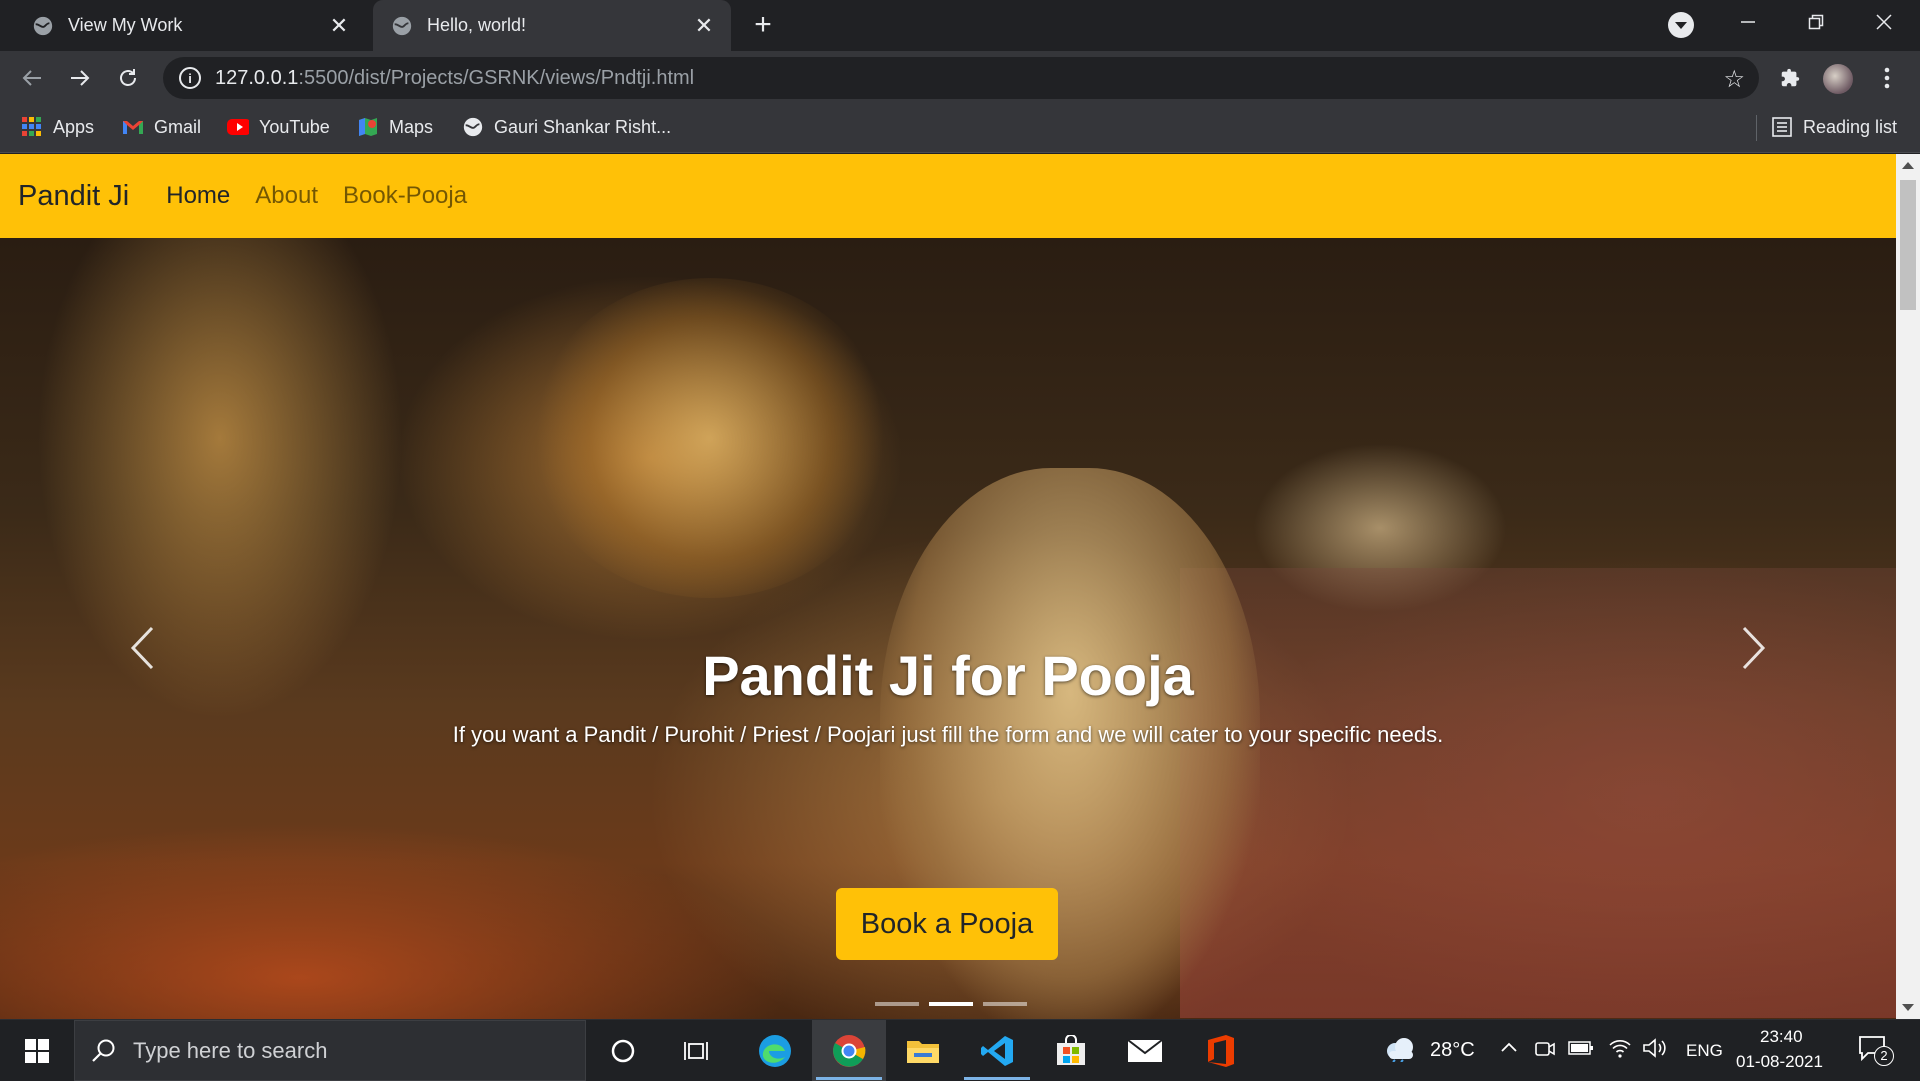  Describe the element at coordinates (405, 196) in the screenshot. I see `nav-book-pooja: Book-Pooja` at that location.